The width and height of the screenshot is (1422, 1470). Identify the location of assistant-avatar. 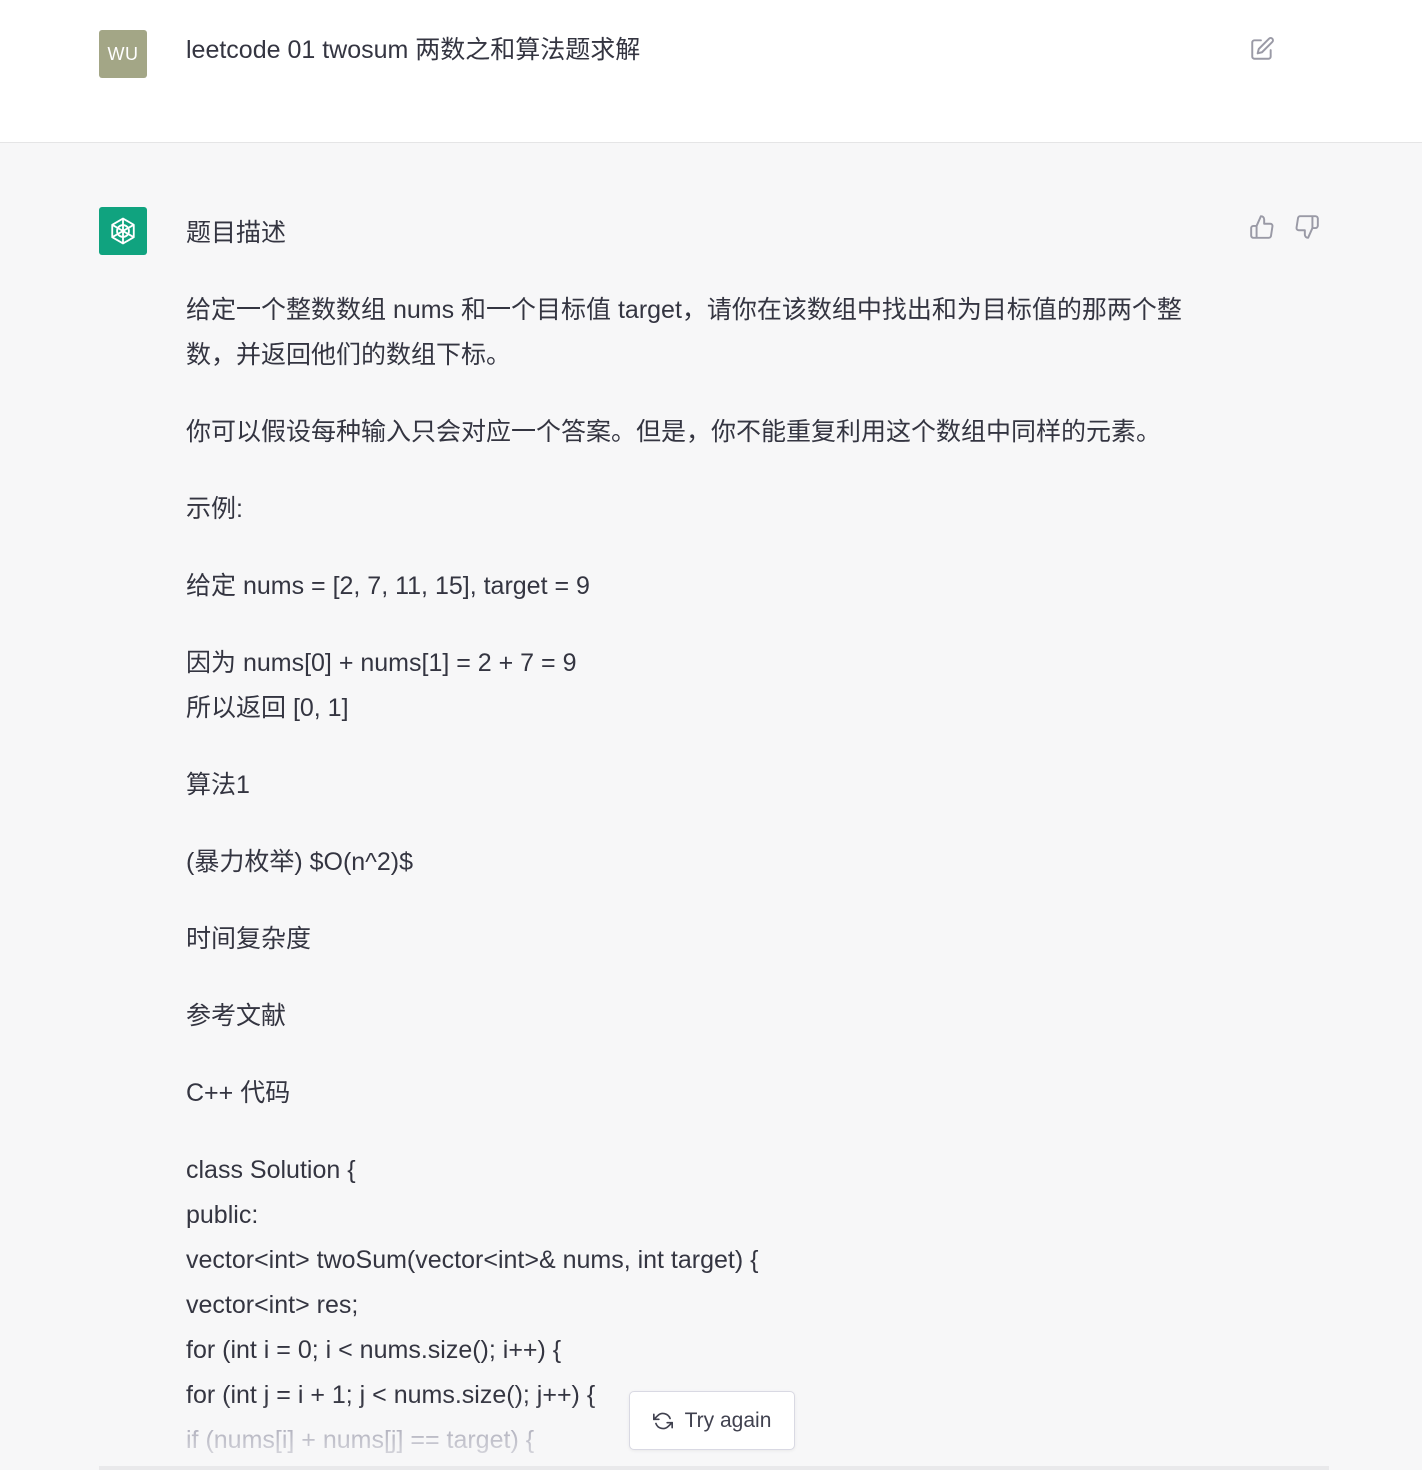
(123, 231).